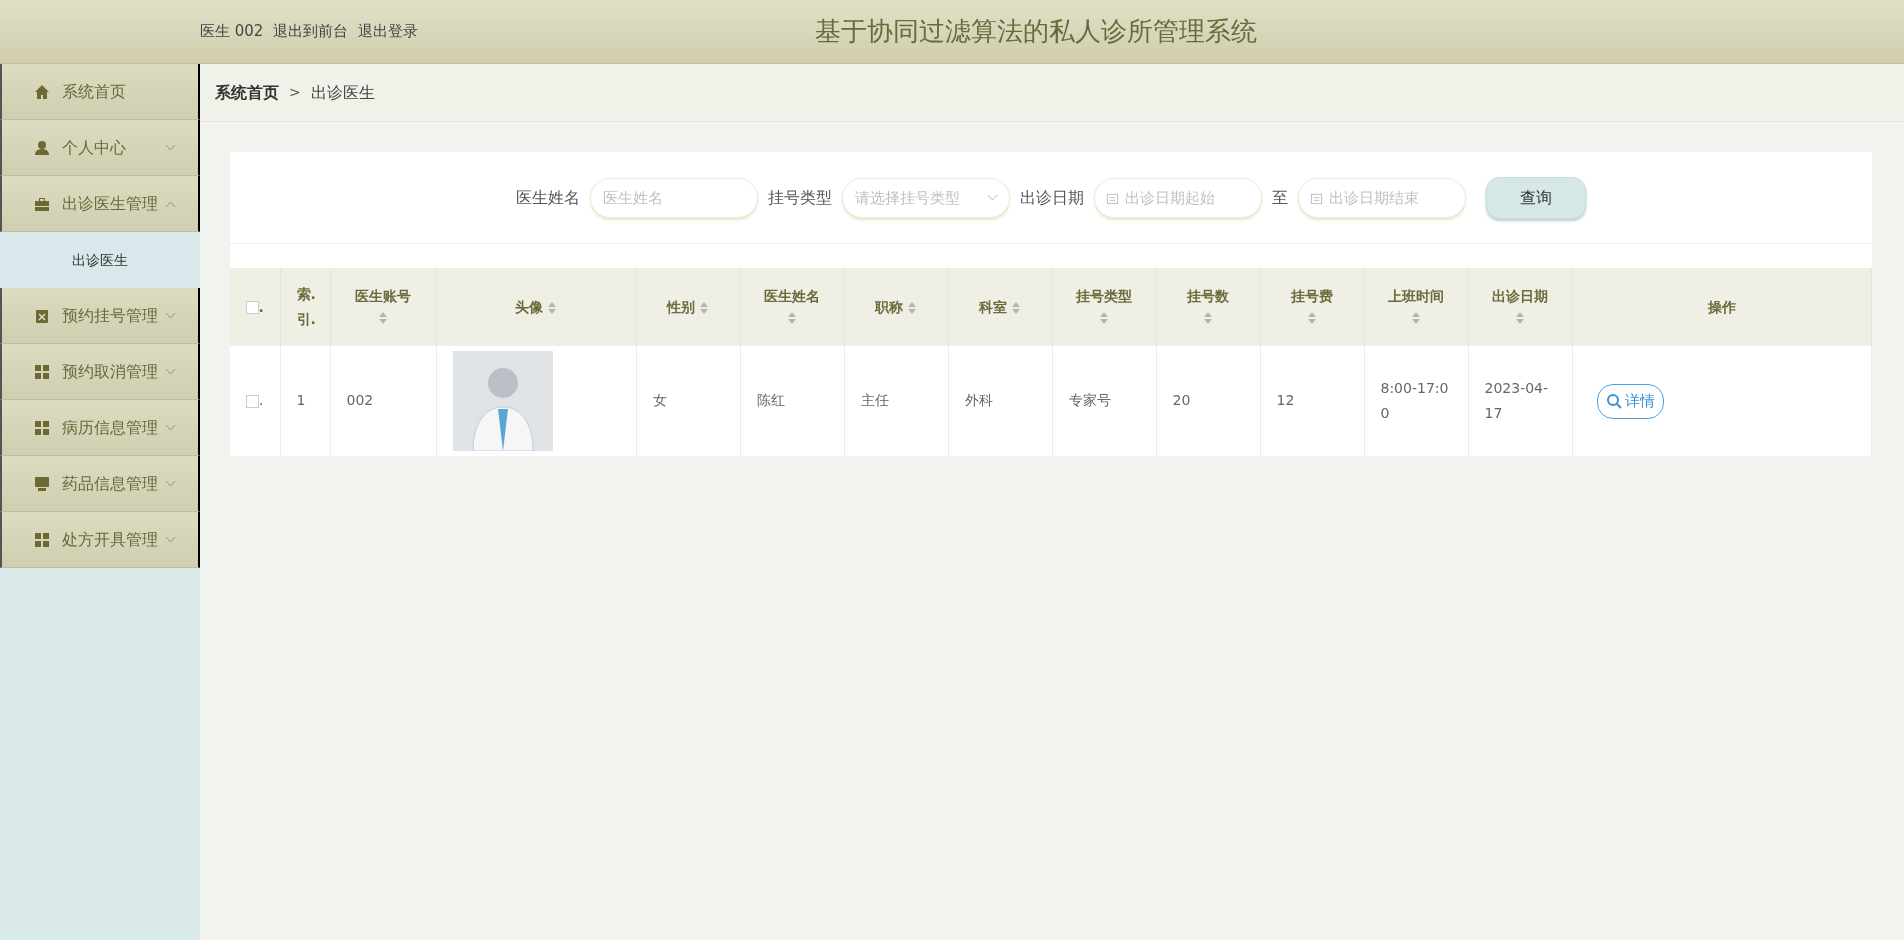  What do you see at coordinates (888, 306) in the screenshot?
I see `column-header: 职称` at bounding box center [888, 306].